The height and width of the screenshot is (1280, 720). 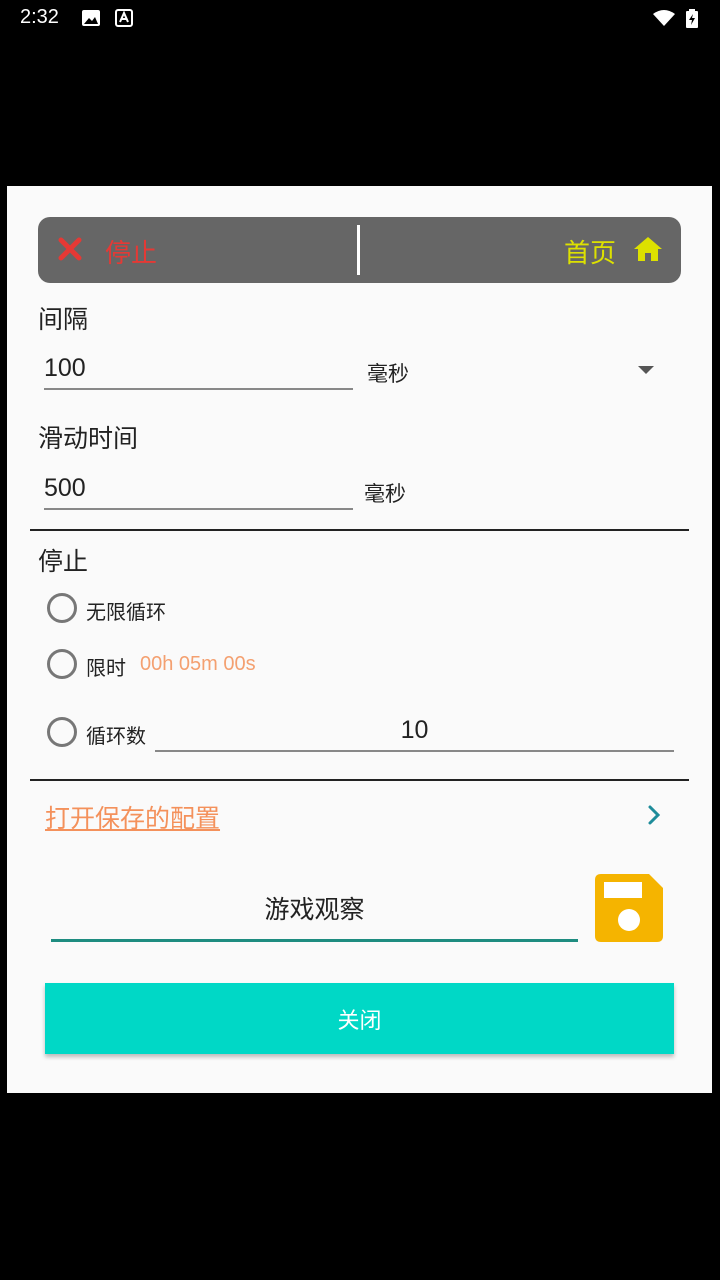 I want to click on status-time: 2:32, so click(x=39, y=17).